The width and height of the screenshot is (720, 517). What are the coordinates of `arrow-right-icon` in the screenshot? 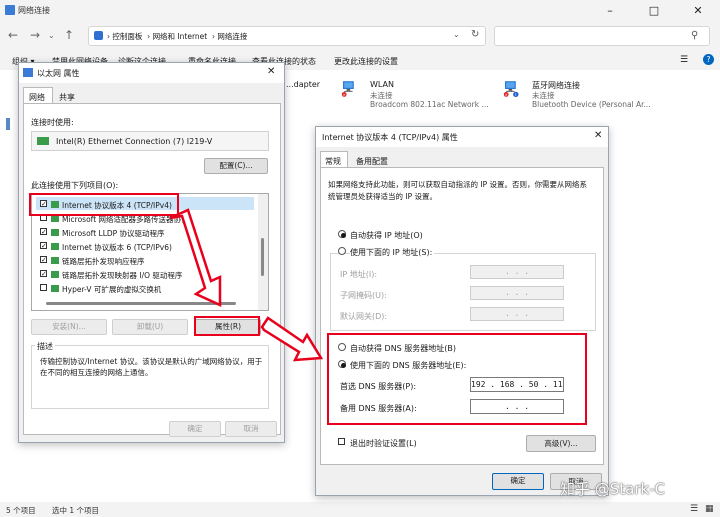 It's located at (292, 339).